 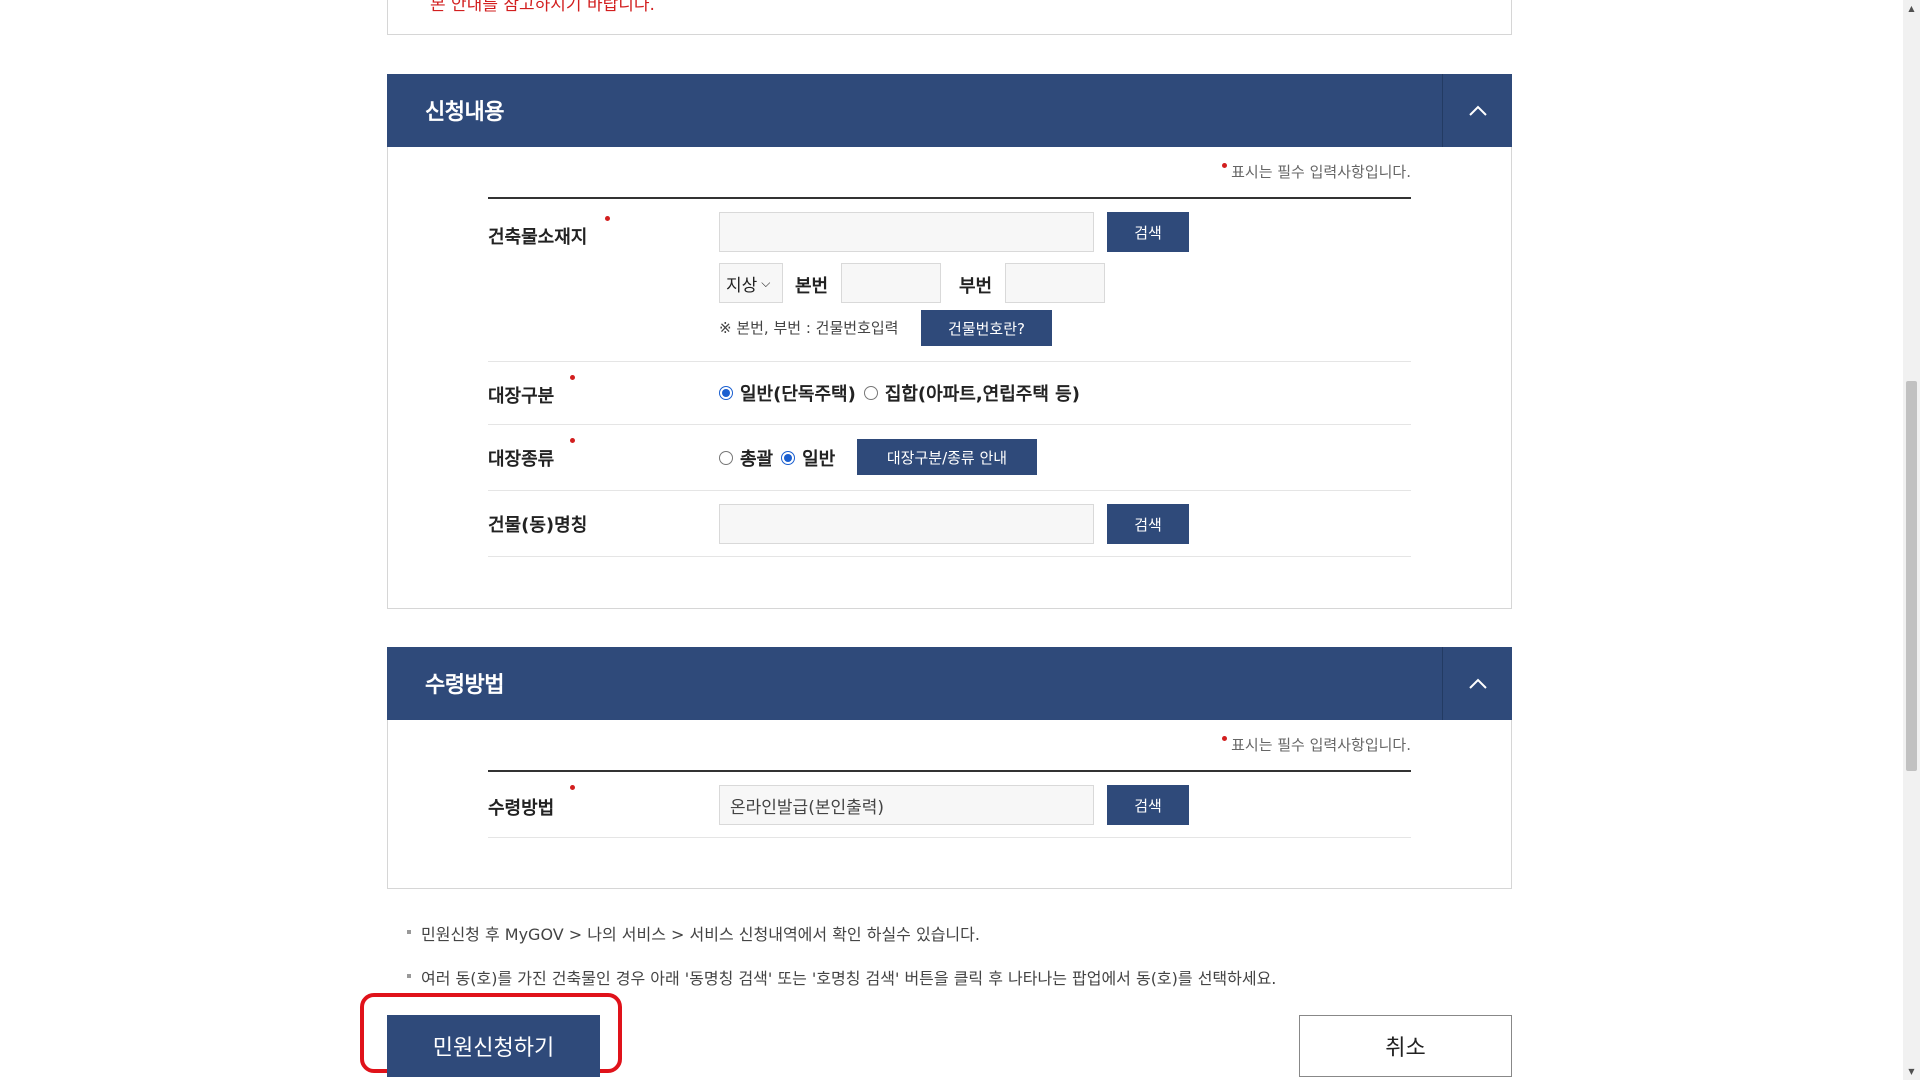 I want to click on receive-section-collapse-button, so click(x=1477, y=683).